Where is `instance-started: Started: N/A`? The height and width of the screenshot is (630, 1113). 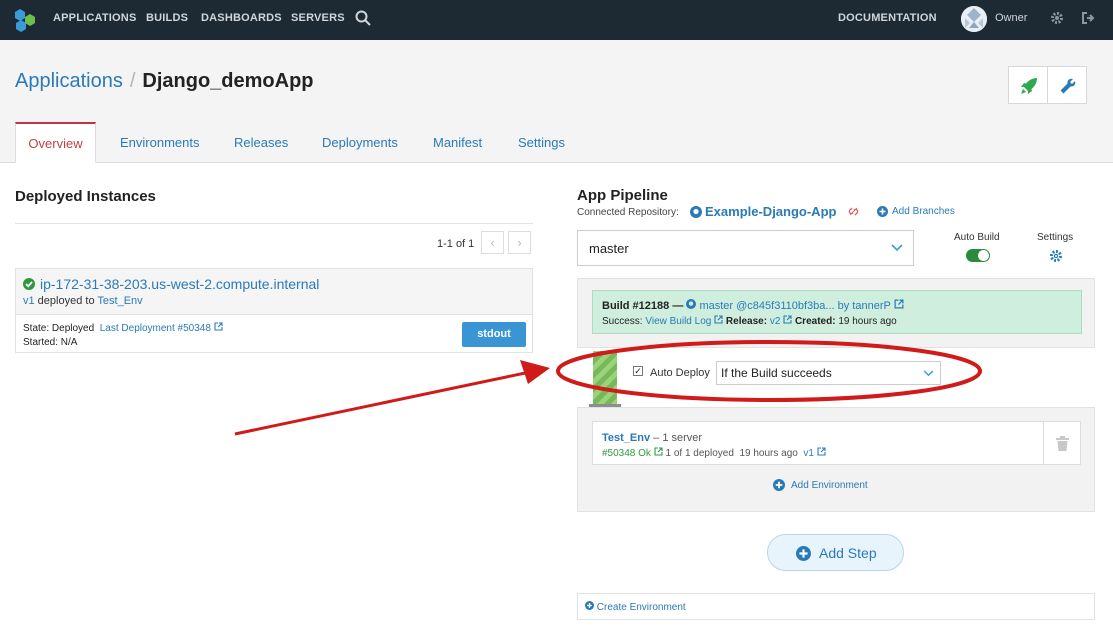
instance-started: Started: N/A is located at coordinates (50, 342).